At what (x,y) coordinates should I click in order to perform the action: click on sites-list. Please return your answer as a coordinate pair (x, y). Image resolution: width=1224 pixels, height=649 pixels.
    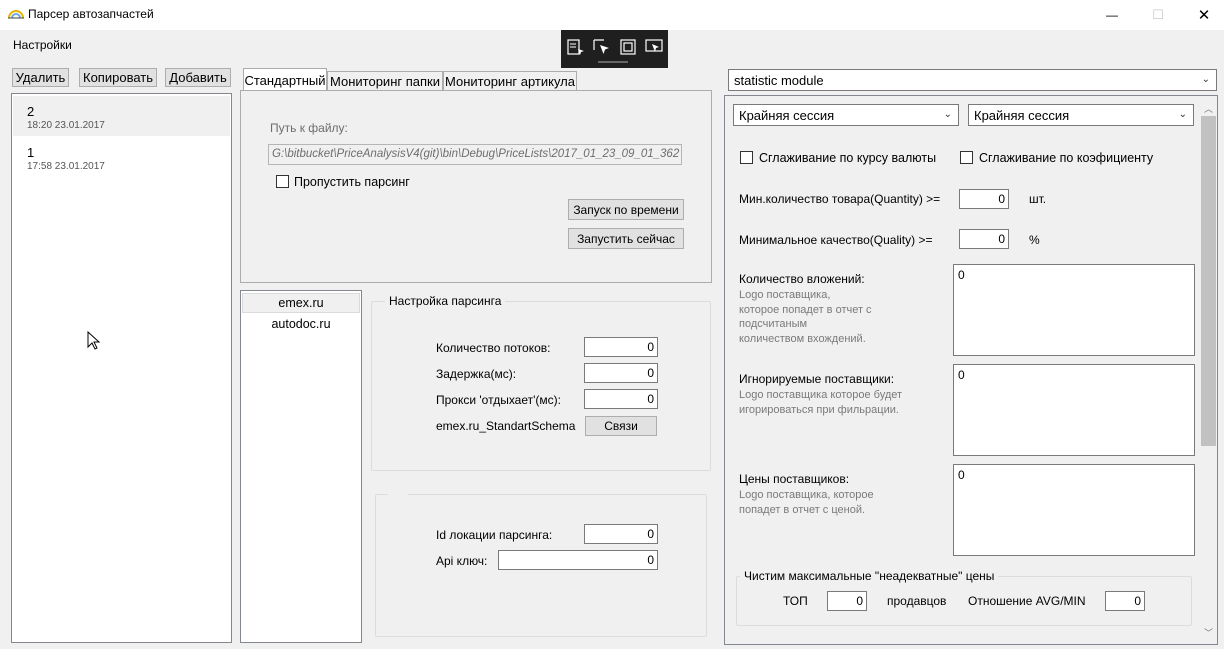
    Looking at the image, I should click on (301, 466).